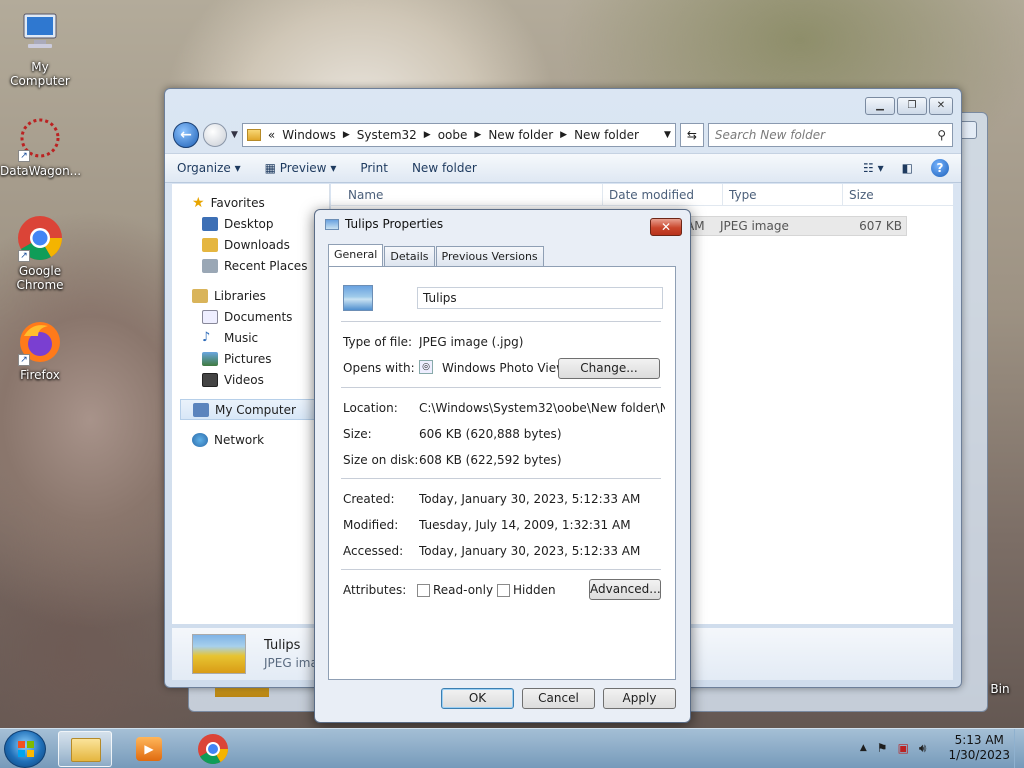 This screenshot has height=768, width=1024. I want to click on address-dropdown-icon: ▼, so click(667, 135).